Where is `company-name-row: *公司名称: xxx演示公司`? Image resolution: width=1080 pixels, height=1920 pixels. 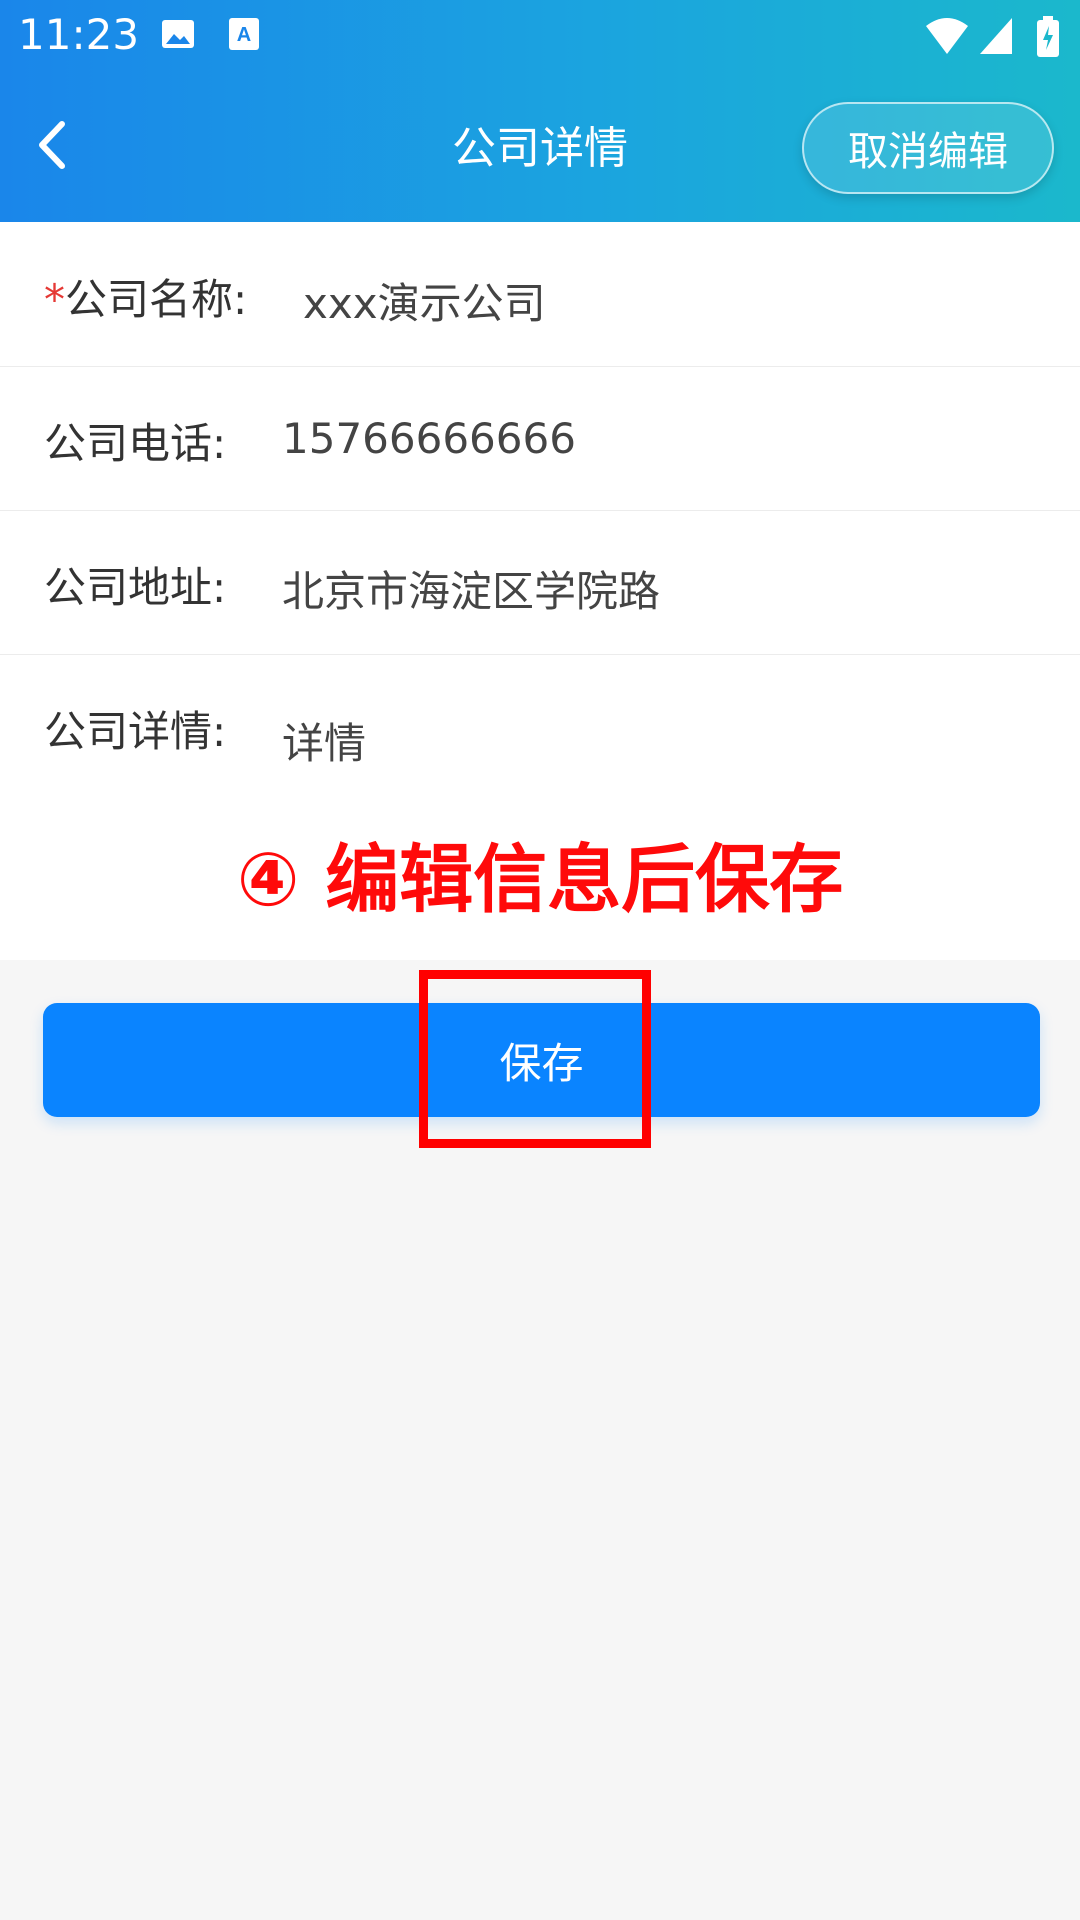
company-name-row: *公司名称: xxx演示公司 is located at coordinates (540, 294).